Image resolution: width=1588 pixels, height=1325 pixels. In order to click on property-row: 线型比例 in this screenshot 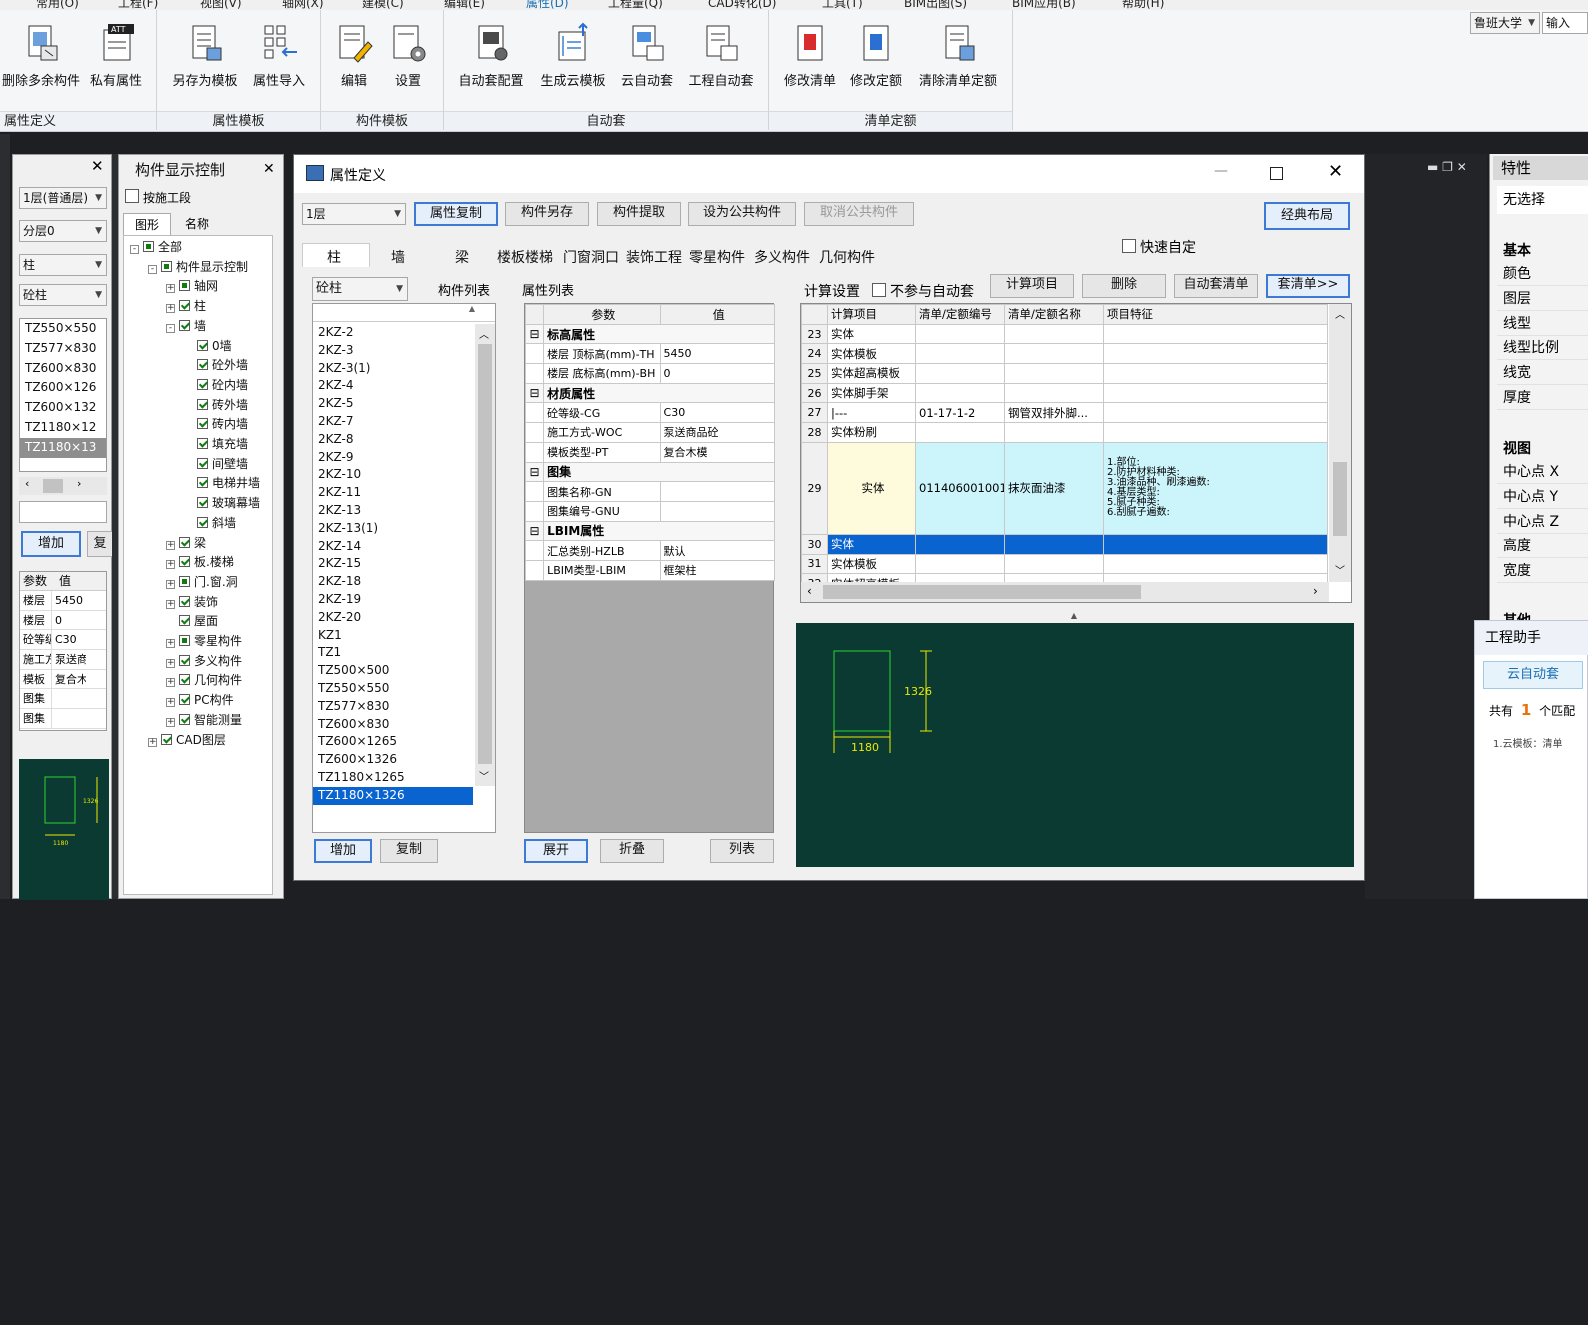, I will do `click(1542, 348)`.